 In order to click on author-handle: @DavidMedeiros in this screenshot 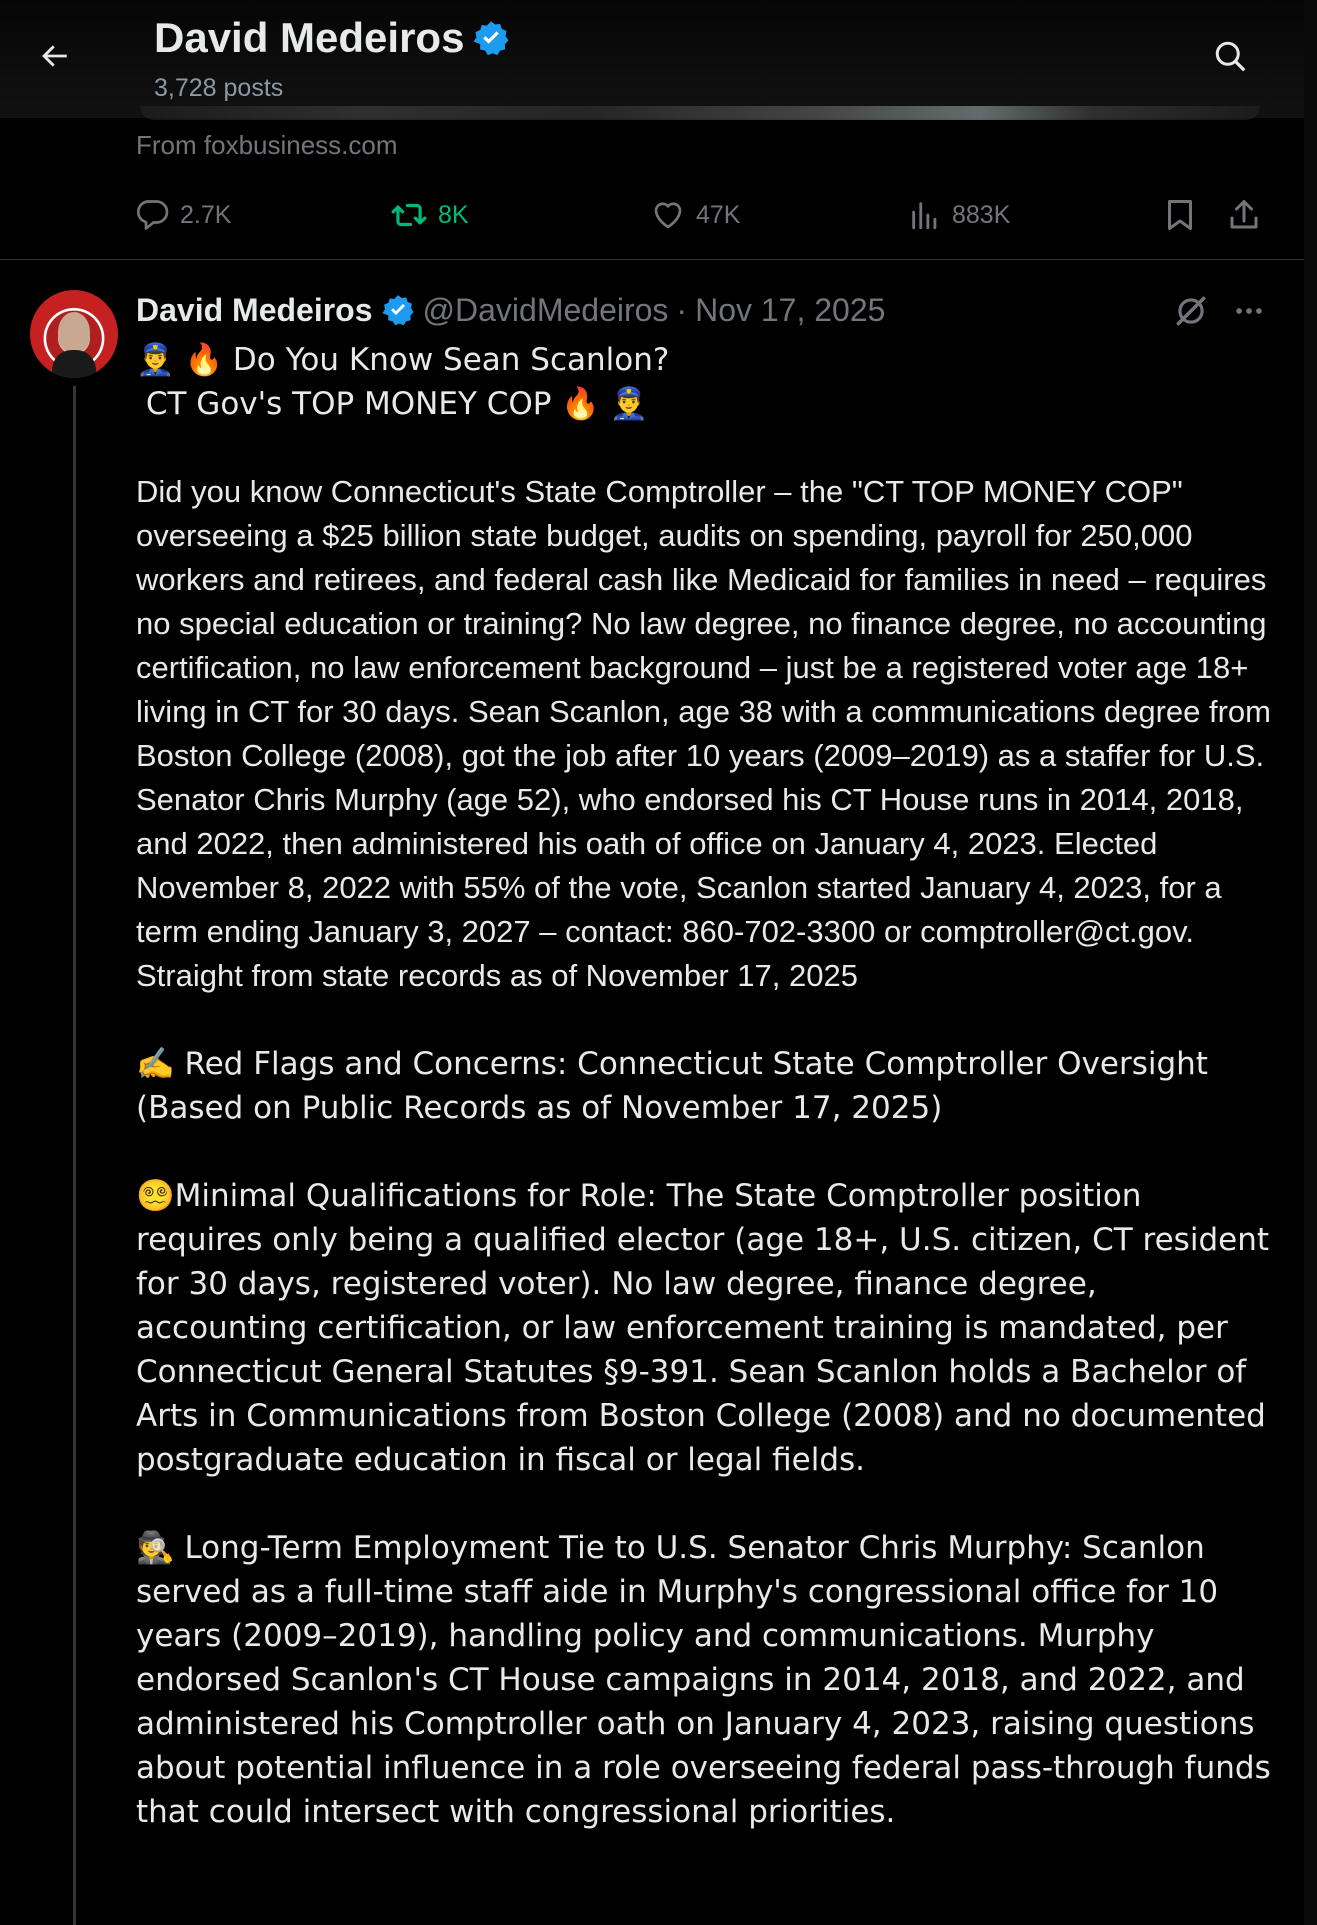, I will do `click(546, 310)`.